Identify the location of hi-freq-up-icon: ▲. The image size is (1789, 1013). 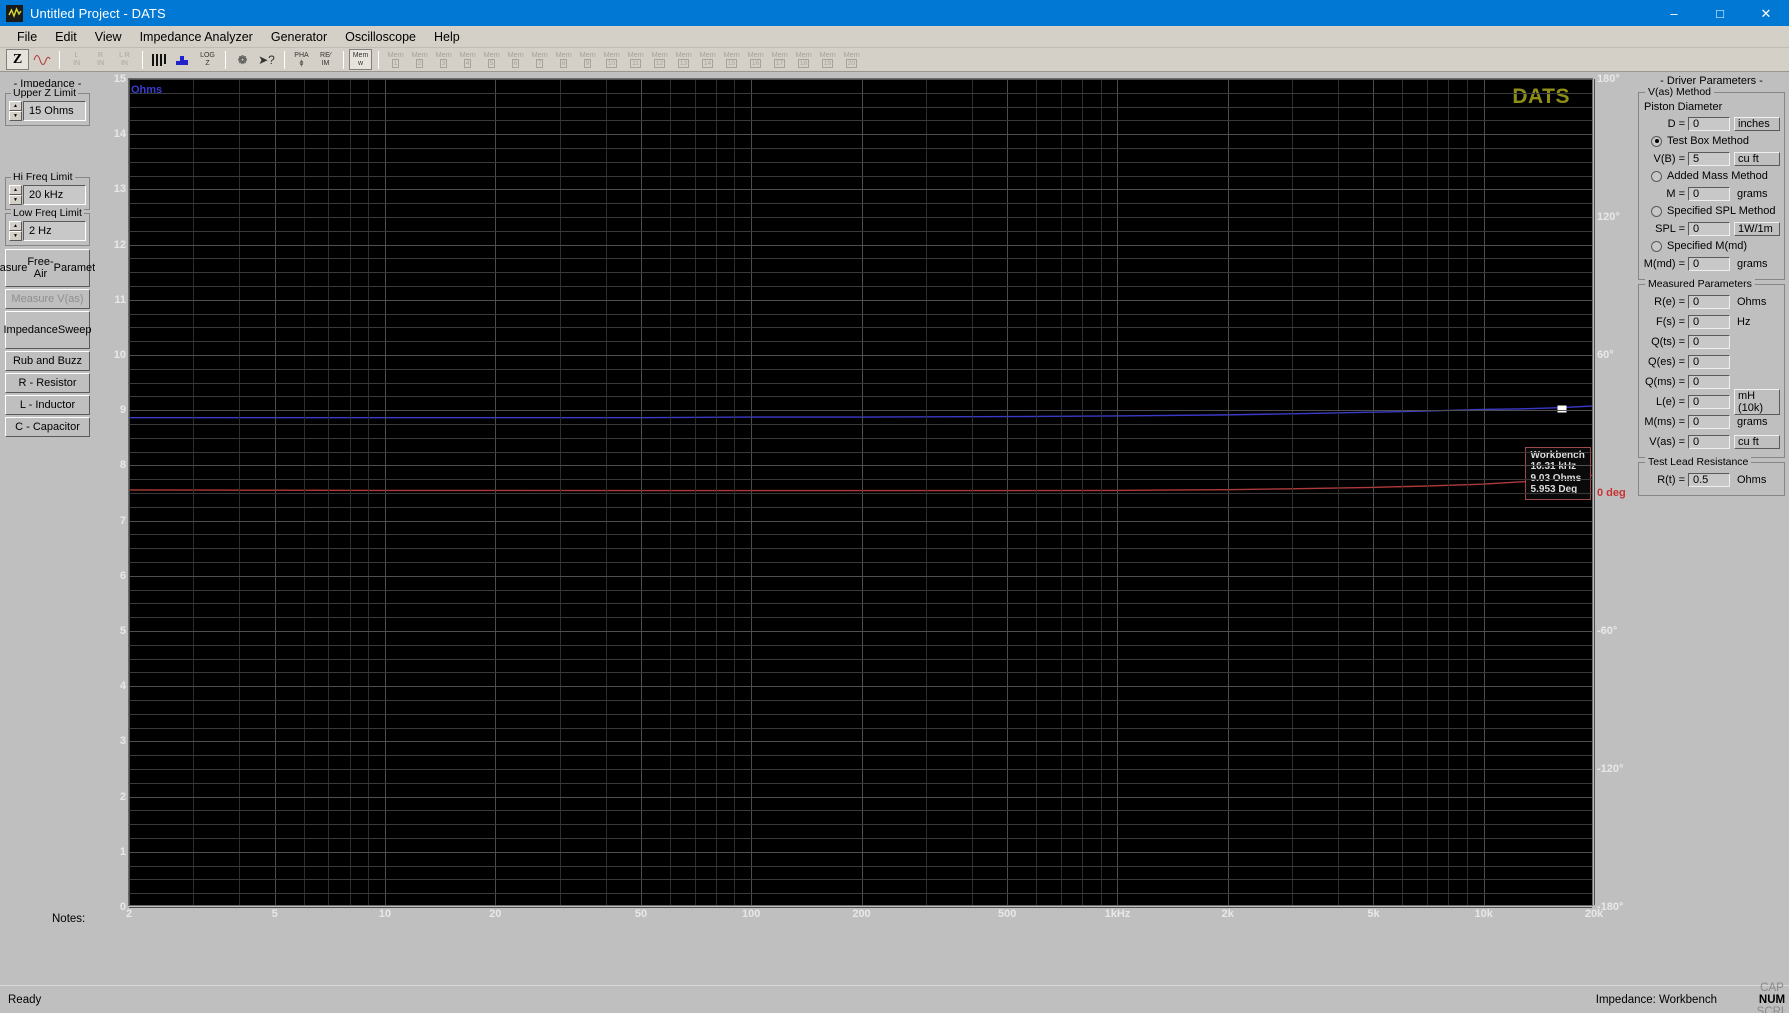
(15, 190).